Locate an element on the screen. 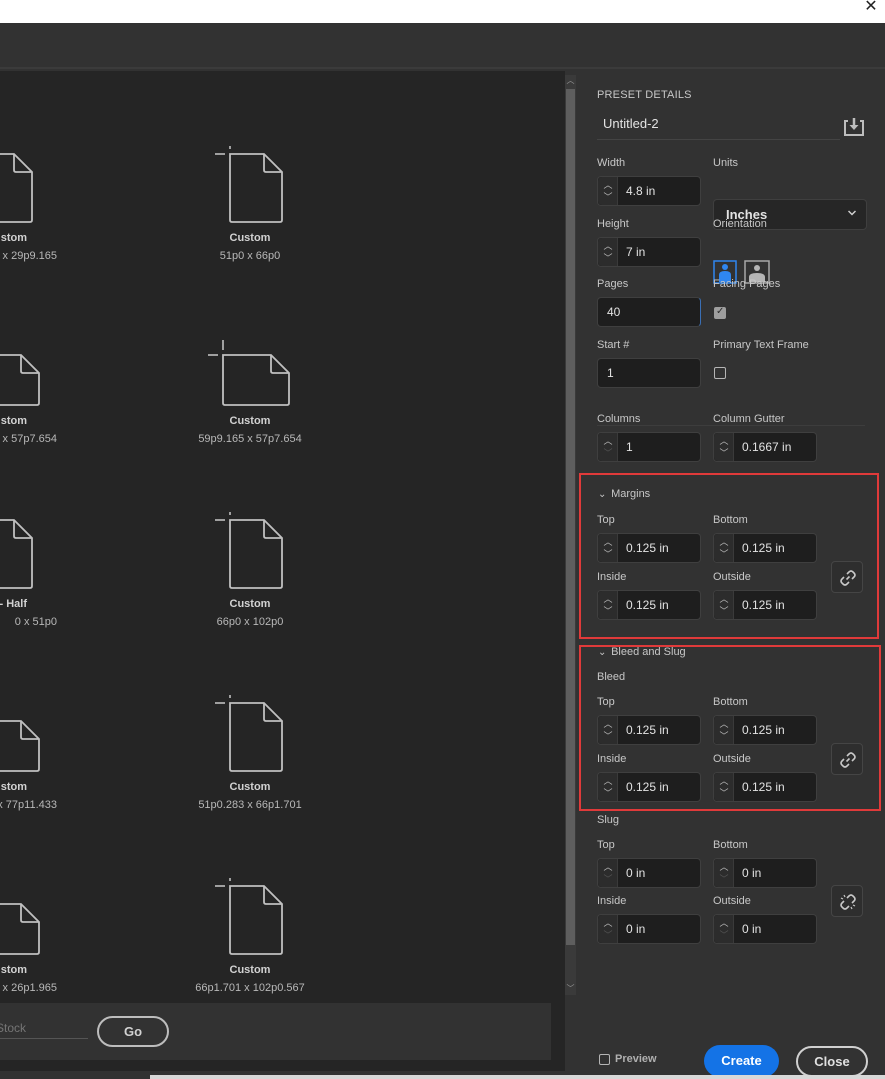 This screenshot has width=885, height=1079. preset-size: 59p9.165 x 57p7.654 is located at coordinates (250, 439).